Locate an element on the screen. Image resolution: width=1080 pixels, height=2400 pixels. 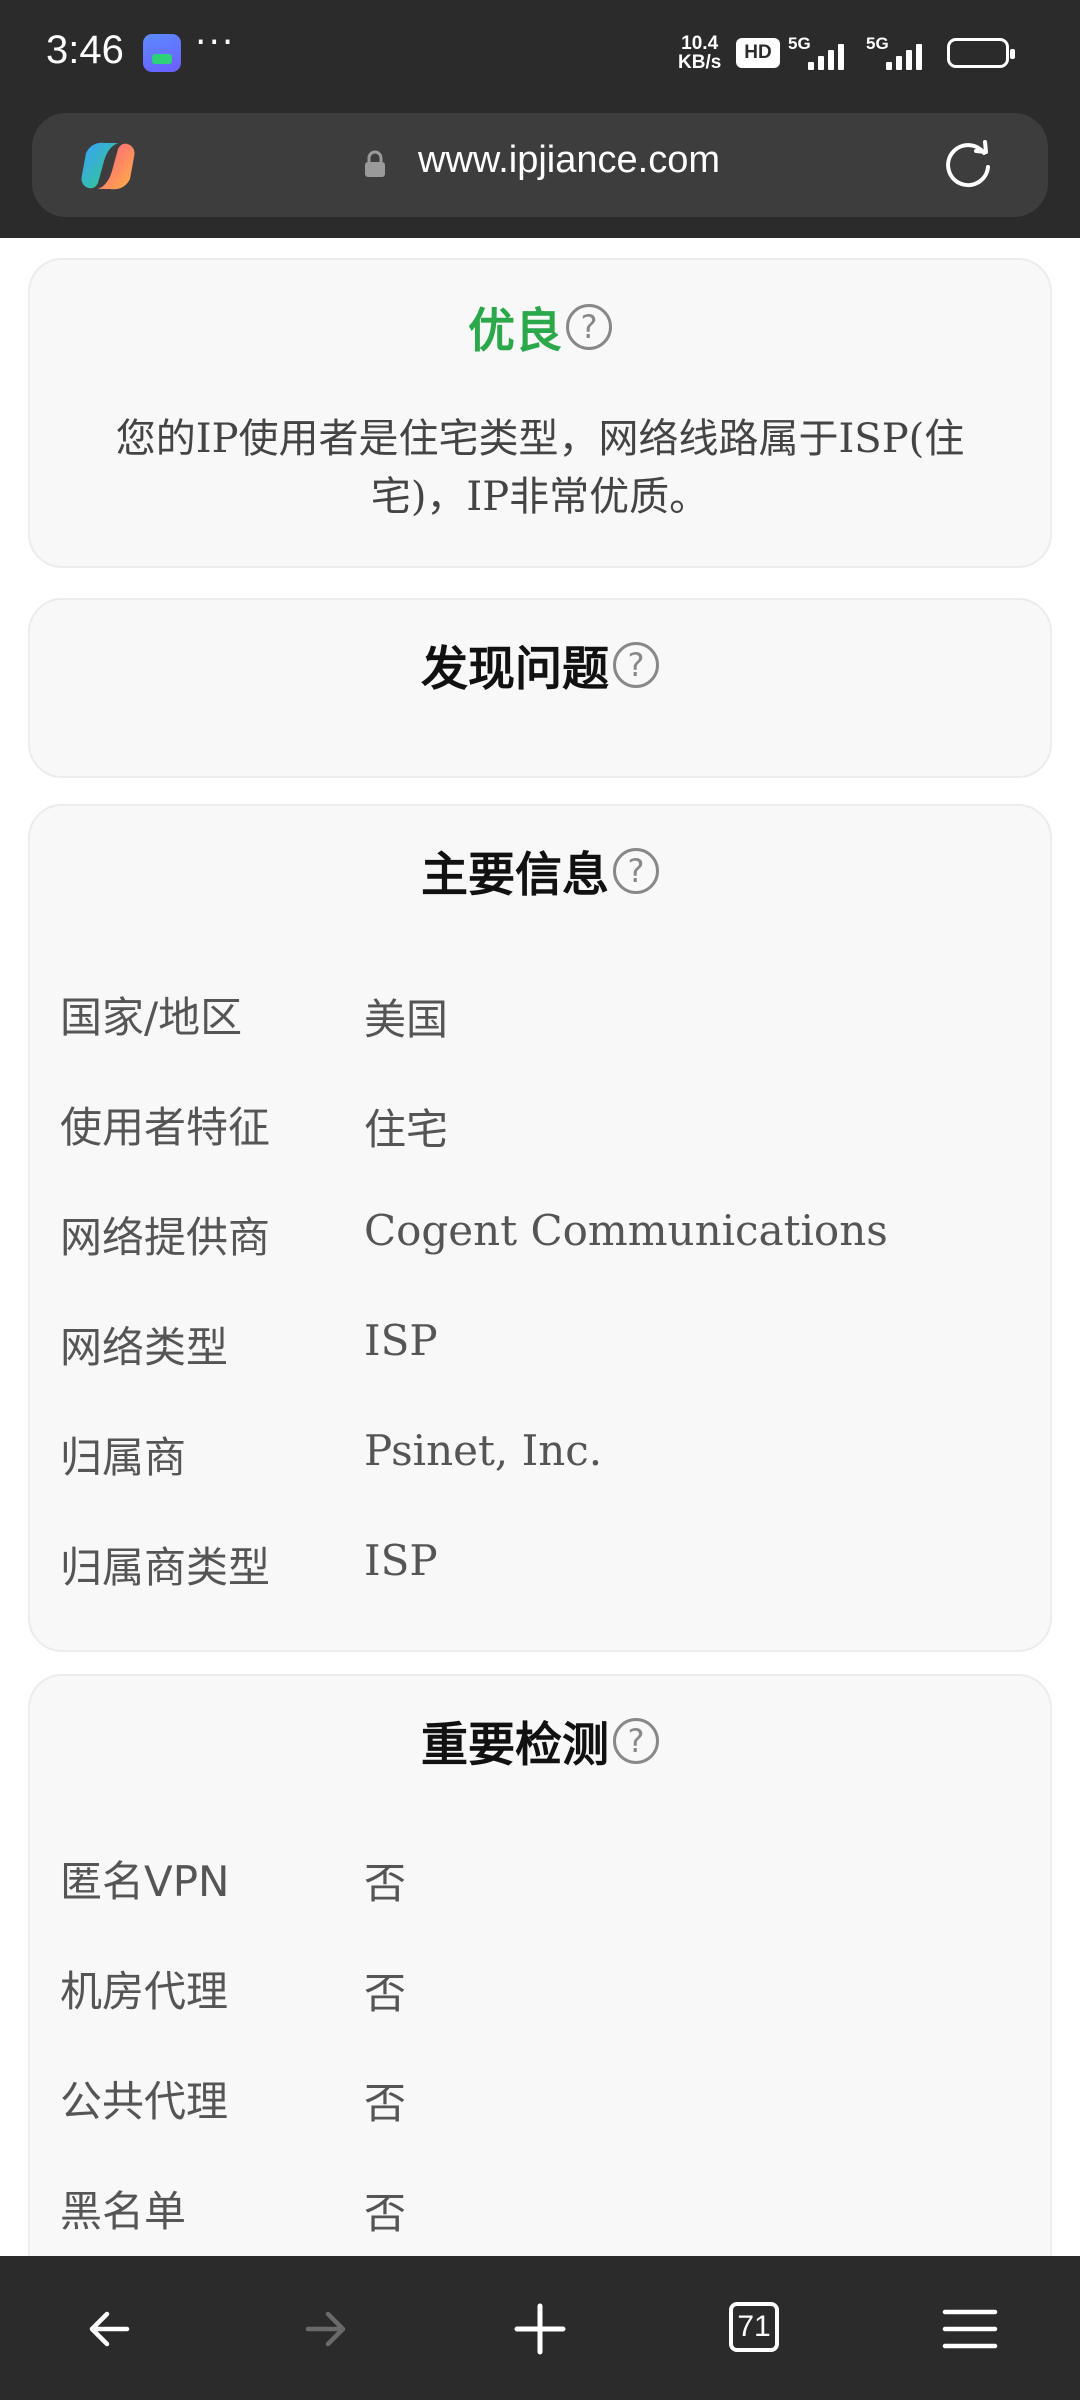
issues-title: 发现问题? is located at coordinates (540, 664).